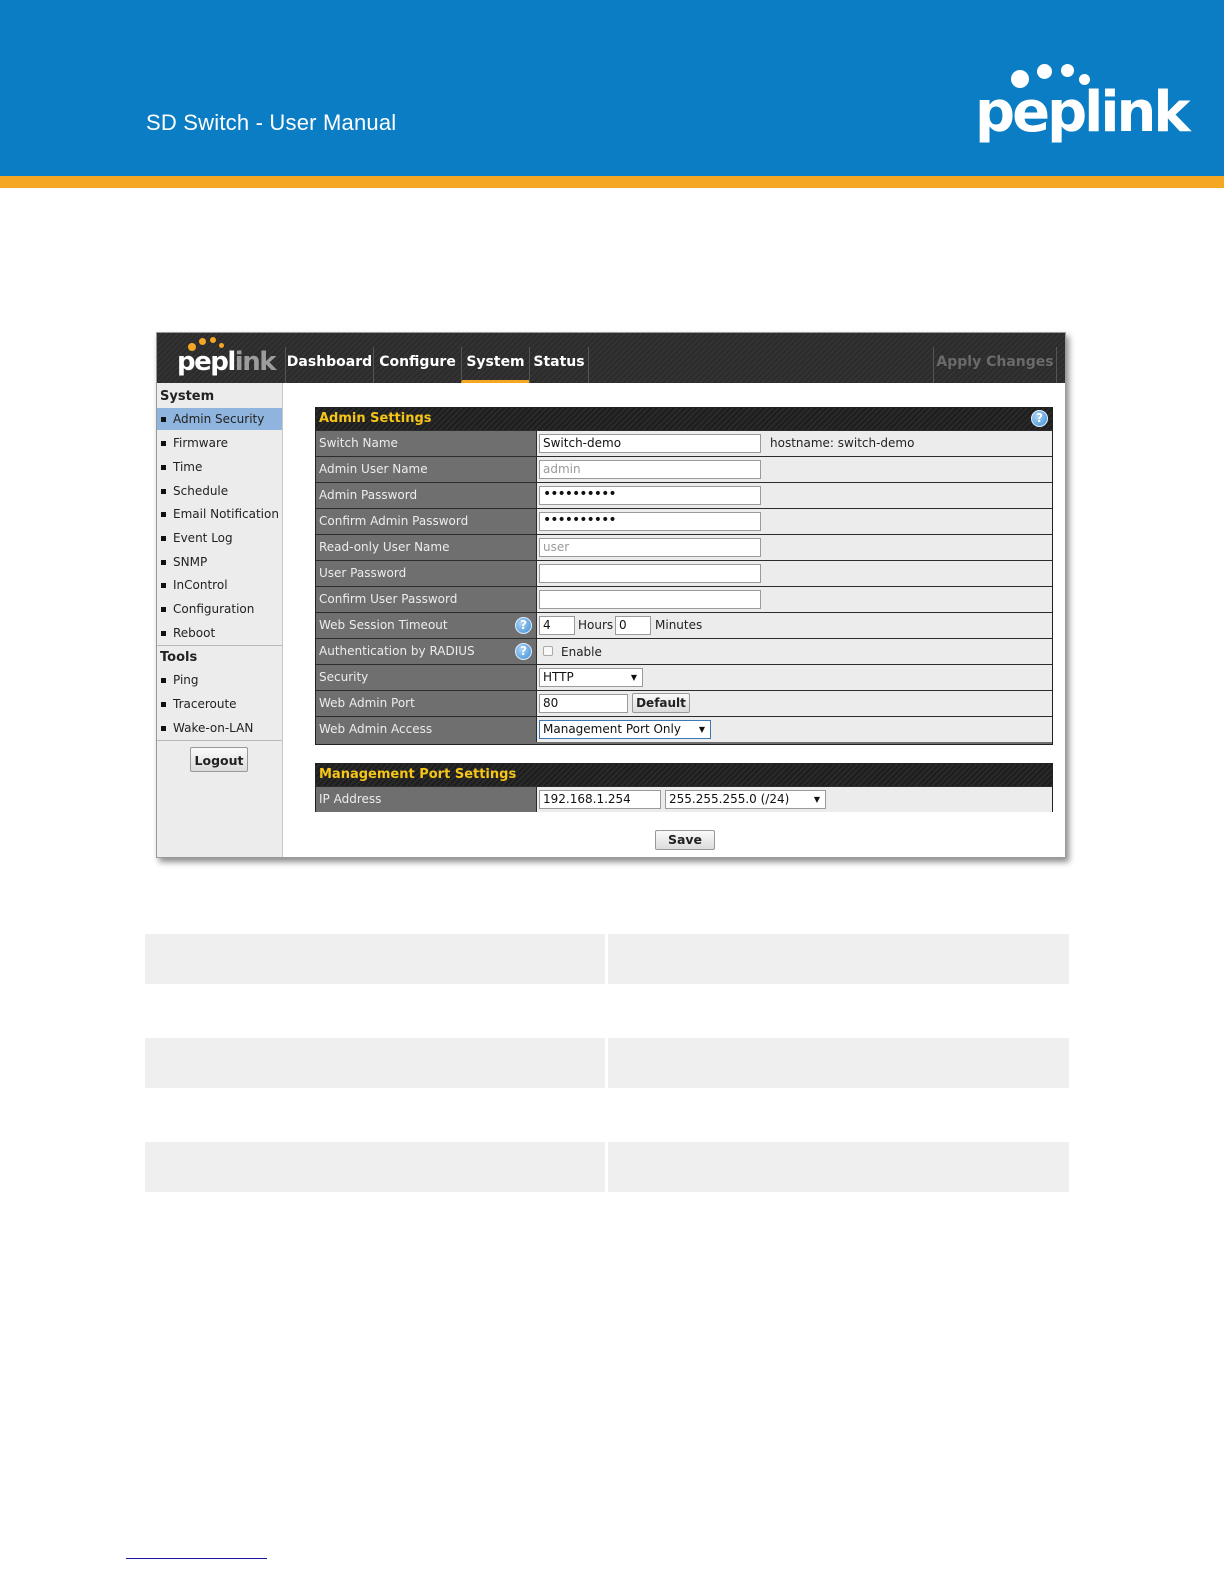  I want to click on confirm-admin-password-label: Confirm Admin Password, so click(426, 521).